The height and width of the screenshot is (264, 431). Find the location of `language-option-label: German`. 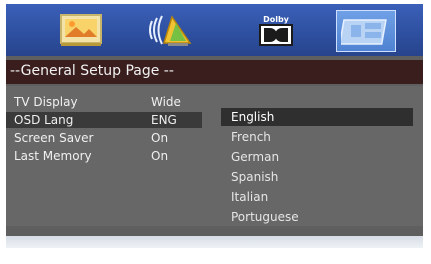

language-option-label: German is located at coordinates (255, 157).